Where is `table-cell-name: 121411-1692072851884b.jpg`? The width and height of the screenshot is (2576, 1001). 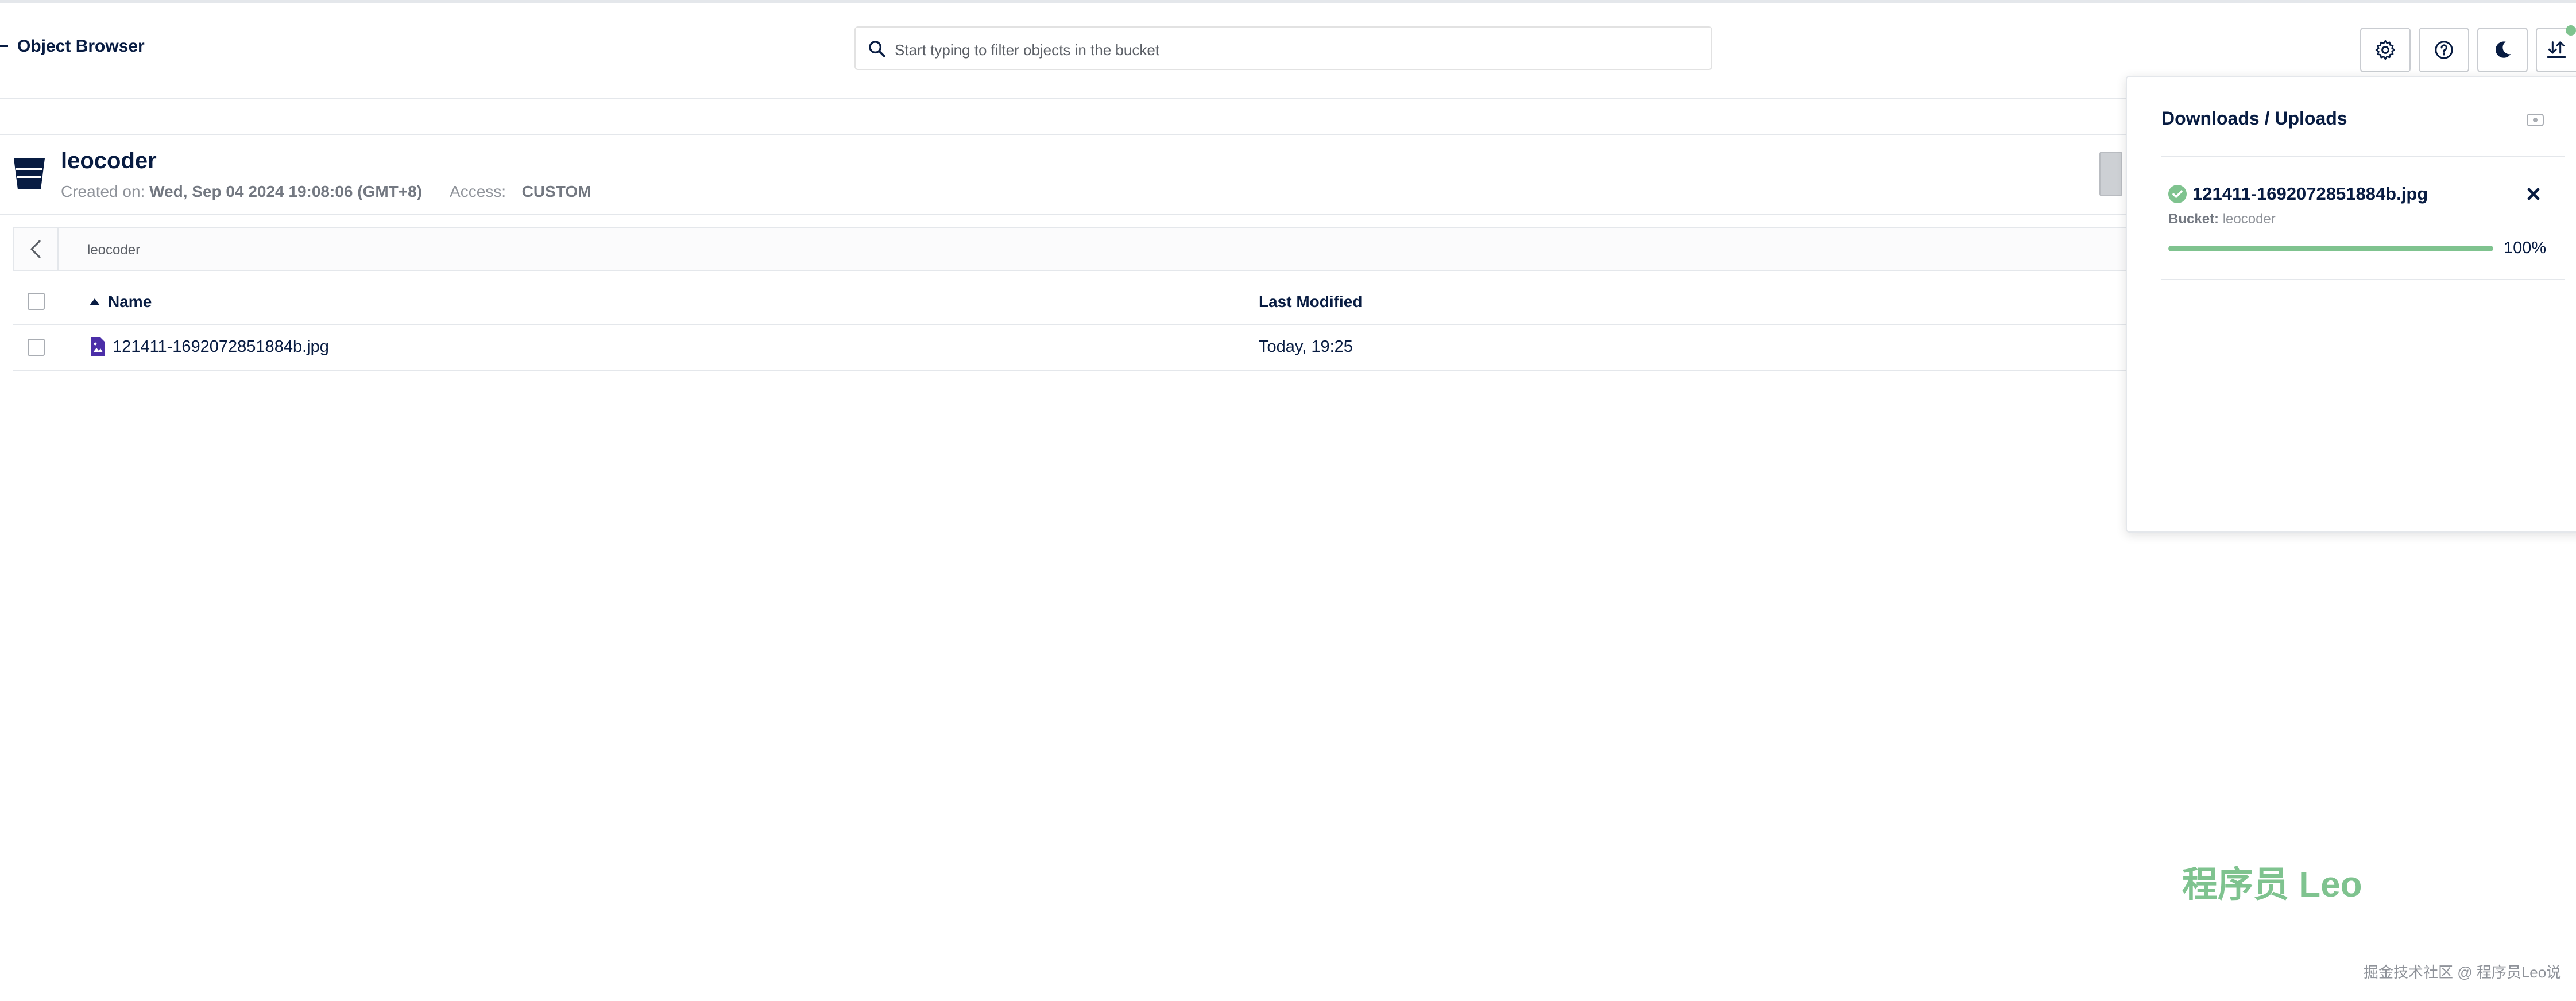 table-cell-name: 121411-1692072851884b.jpg is located at coordinates (221, 346).